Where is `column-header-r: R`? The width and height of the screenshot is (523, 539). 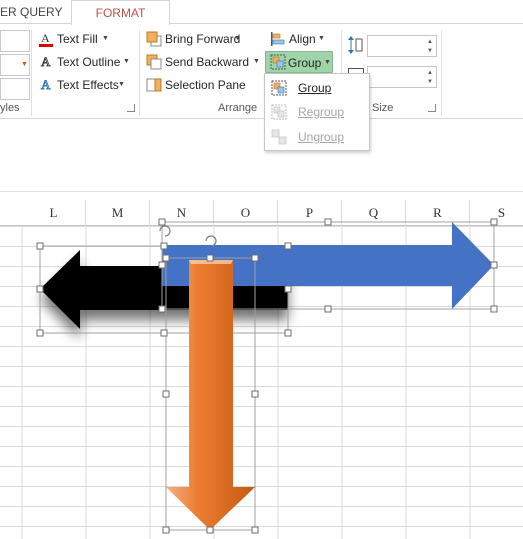 column-header-r: R is located at coordinates (438, 213).